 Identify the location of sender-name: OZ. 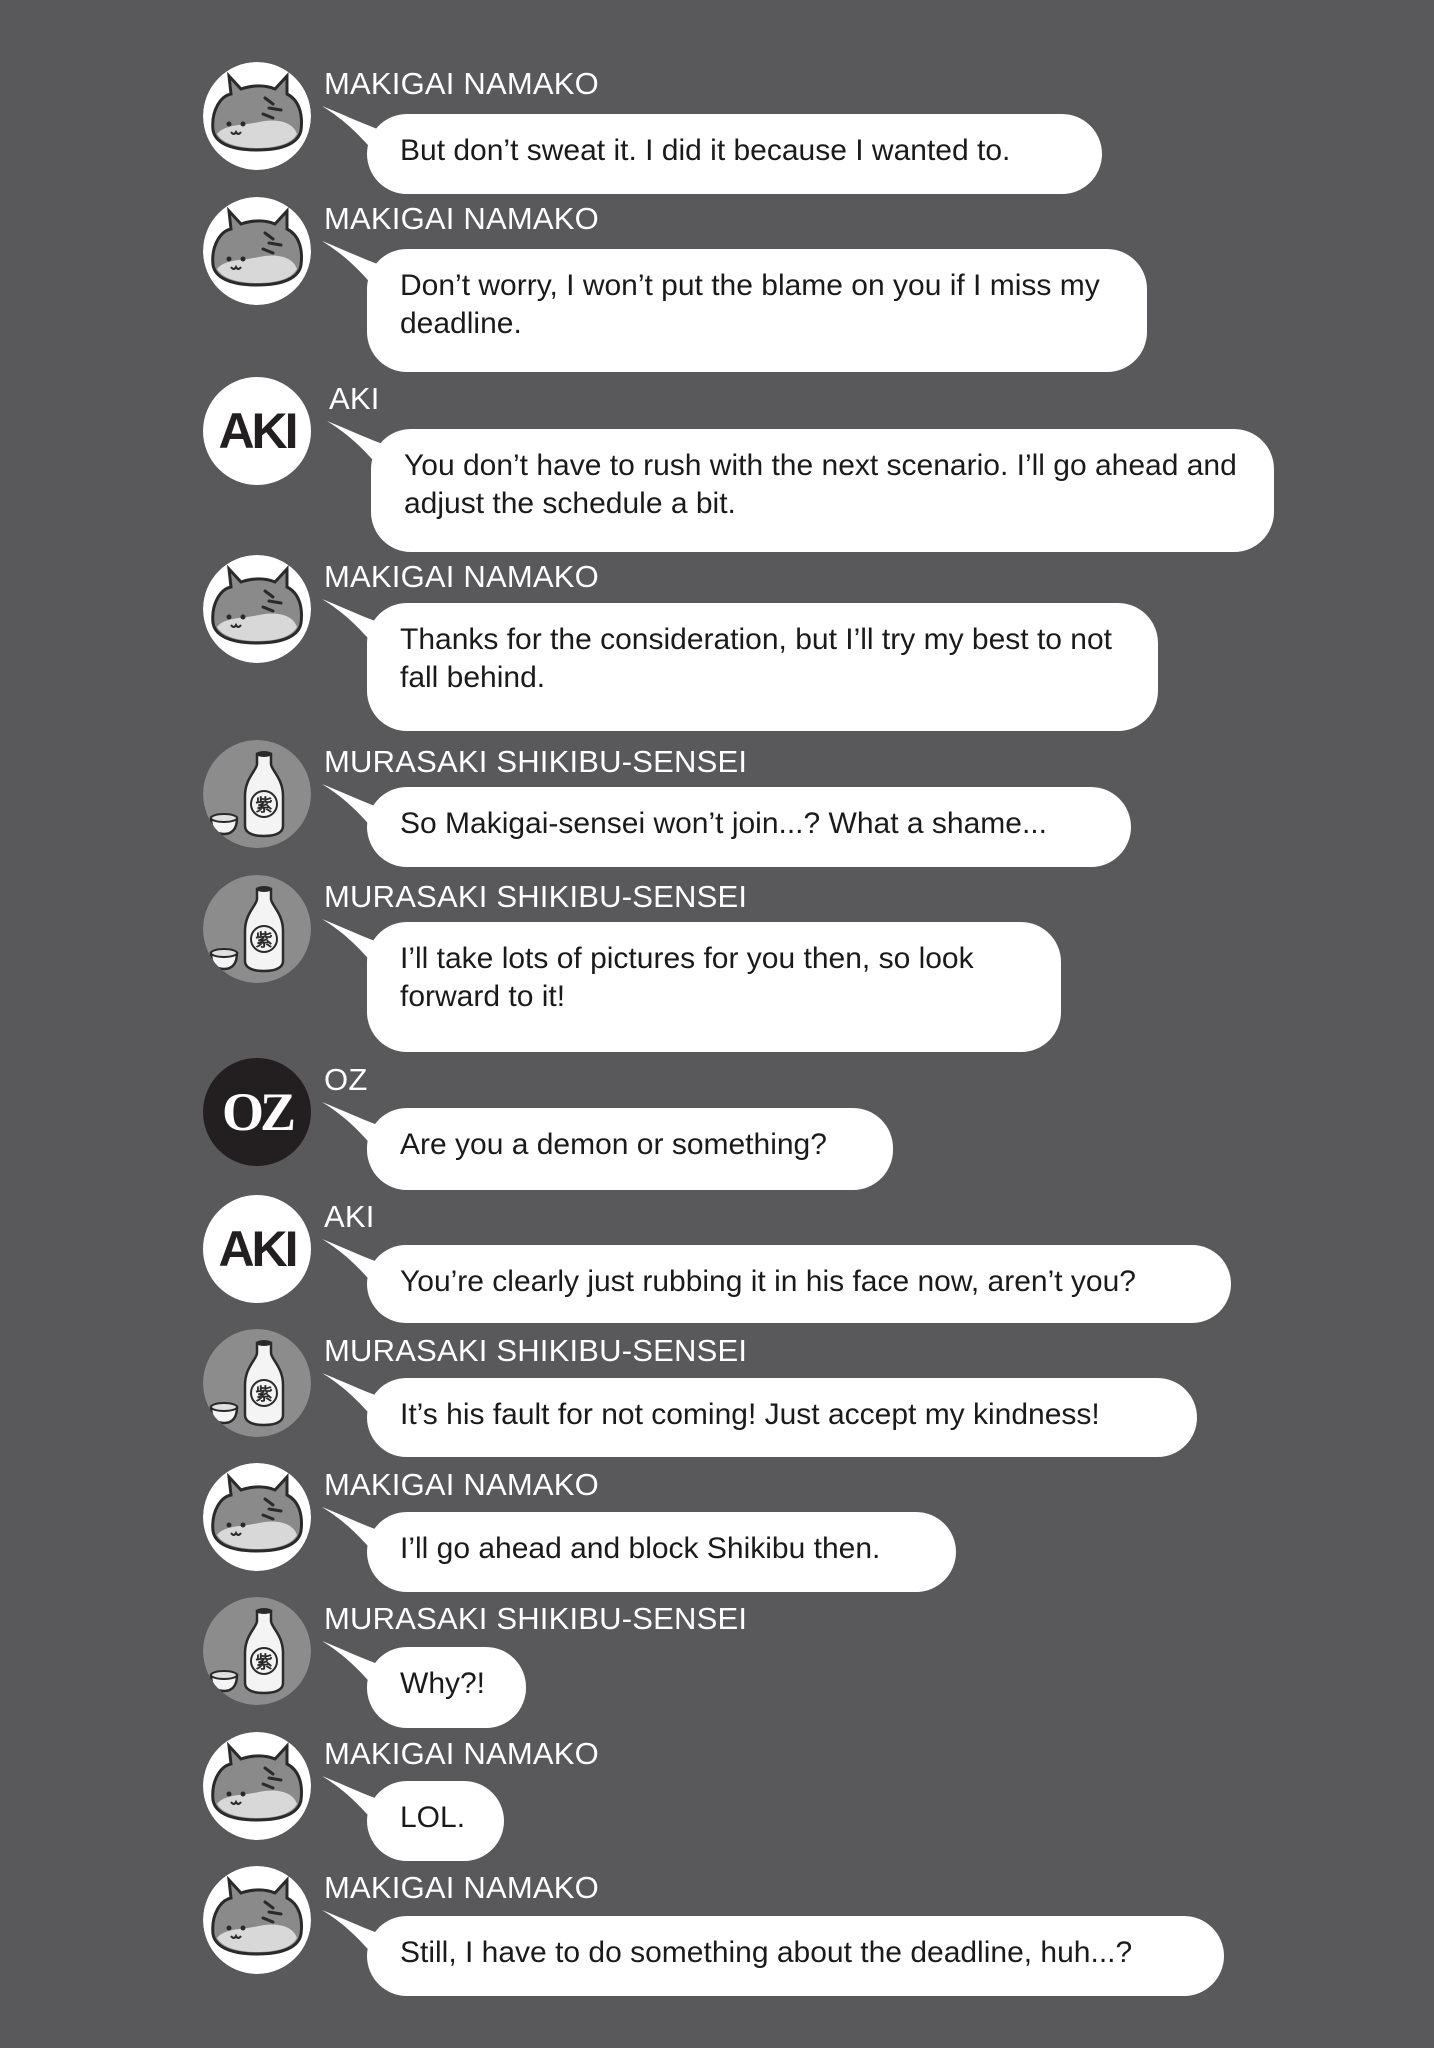
(346, 1079).